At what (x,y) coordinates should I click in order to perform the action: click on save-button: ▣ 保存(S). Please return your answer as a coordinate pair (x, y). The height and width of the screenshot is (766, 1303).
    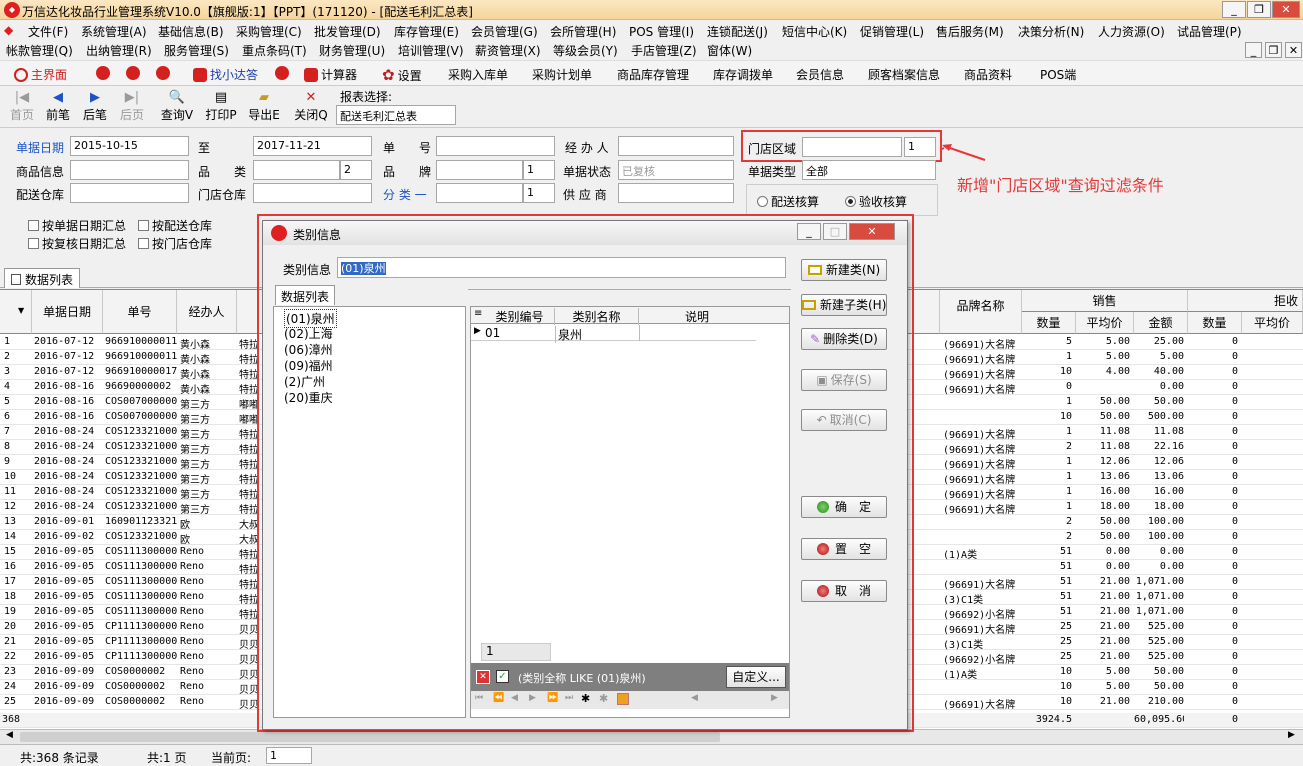
    Looking at the image, I should click on (844, 380).